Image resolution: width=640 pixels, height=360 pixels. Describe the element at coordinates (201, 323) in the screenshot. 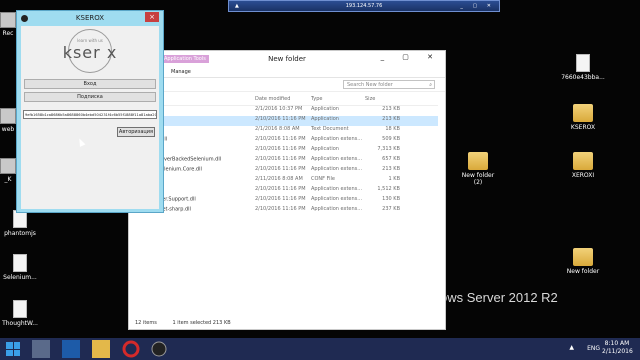

I see `status-selected: 1 item selected 213 KB` at that location.